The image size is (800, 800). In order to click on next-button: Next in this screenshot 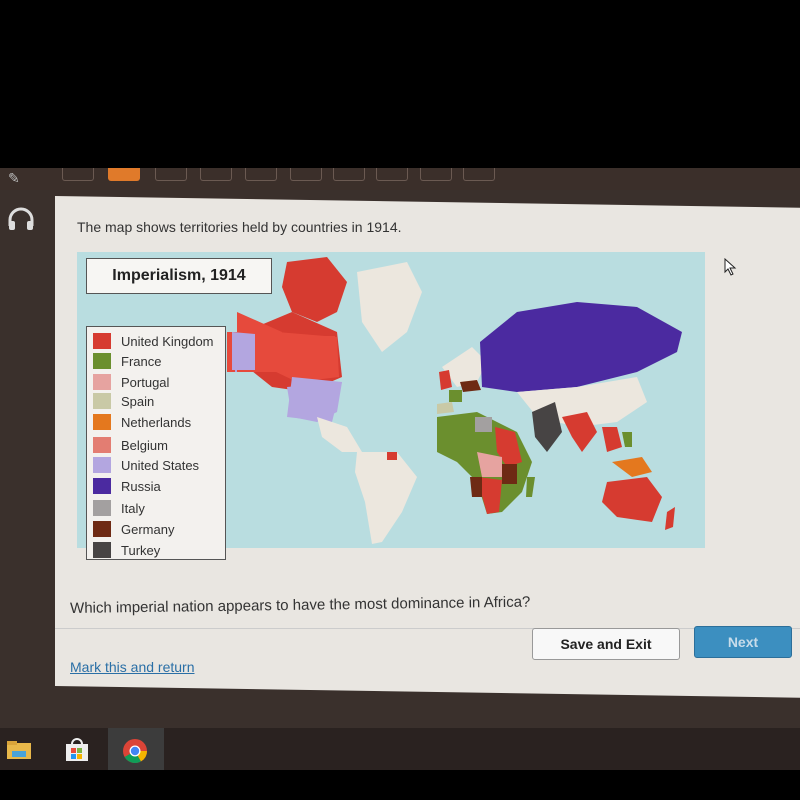, I will do `click(743, 642)`.